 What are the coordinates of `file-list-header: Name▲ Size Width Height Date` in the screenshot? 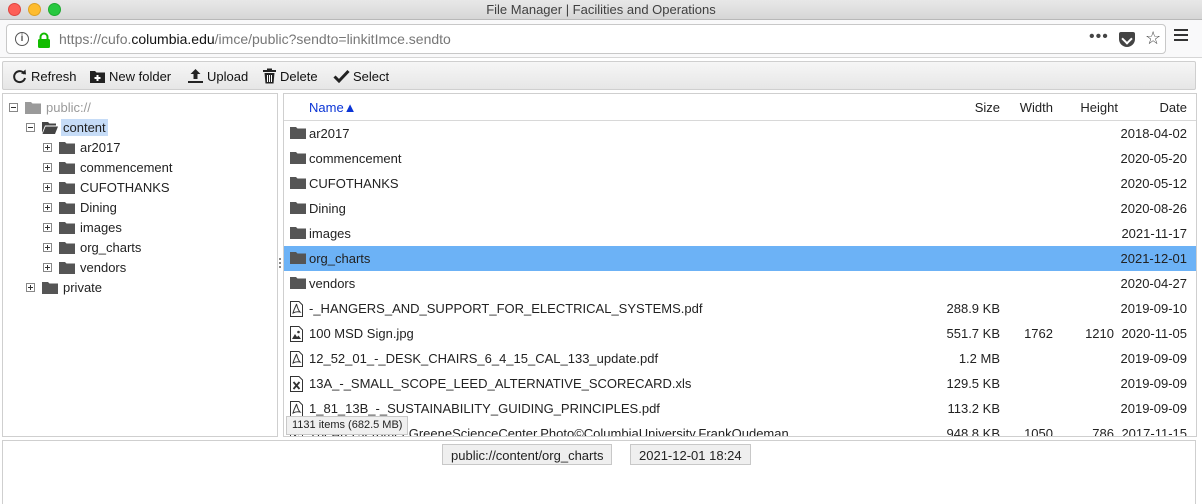 It's located at (740, 107).